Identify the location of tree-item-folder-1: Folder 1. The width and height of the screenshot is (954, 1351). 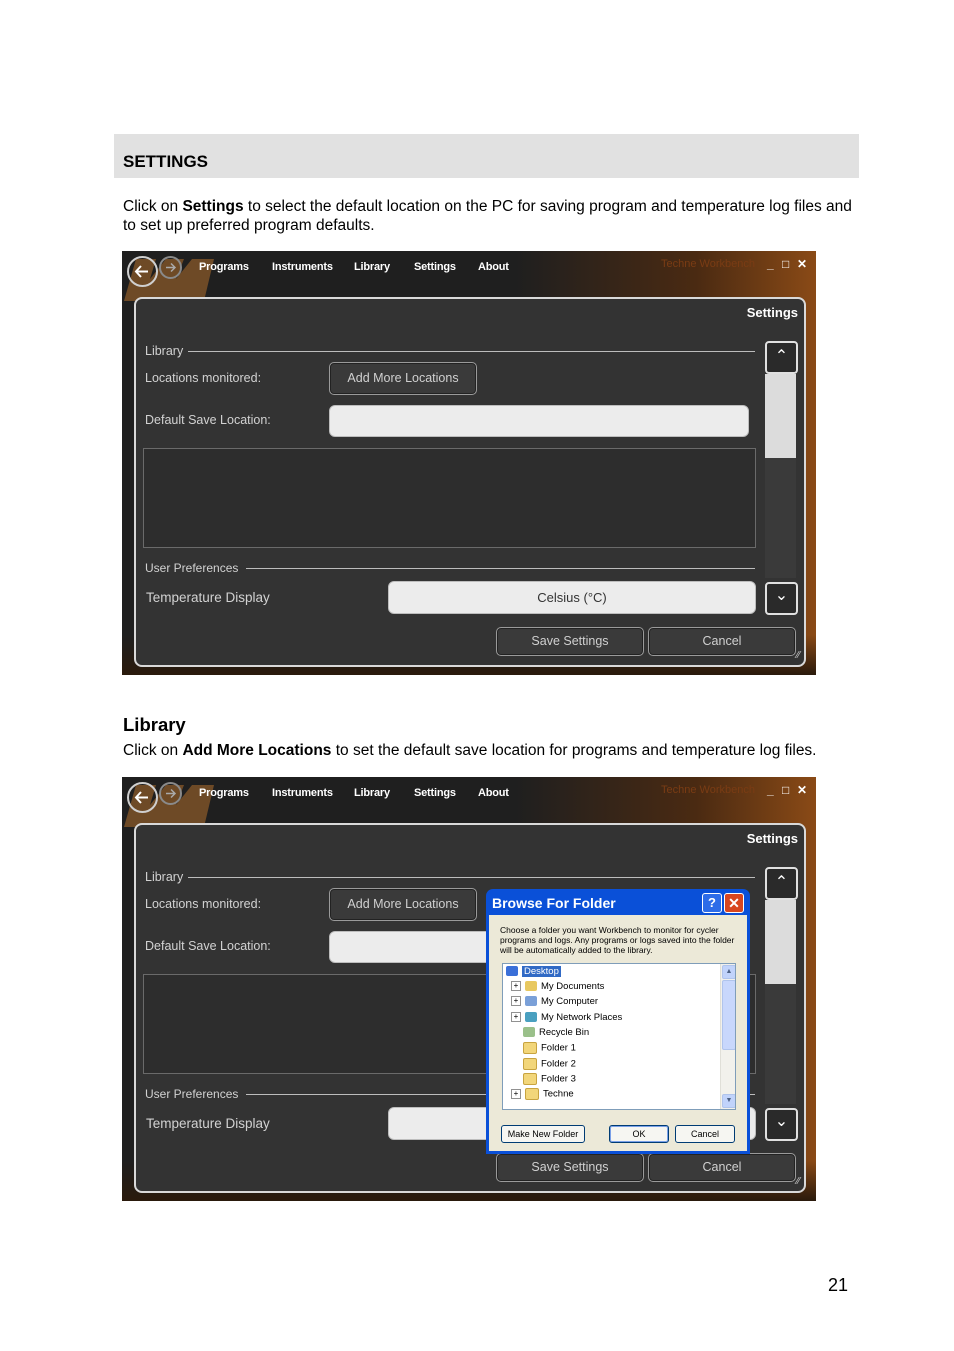
(549, 1049).